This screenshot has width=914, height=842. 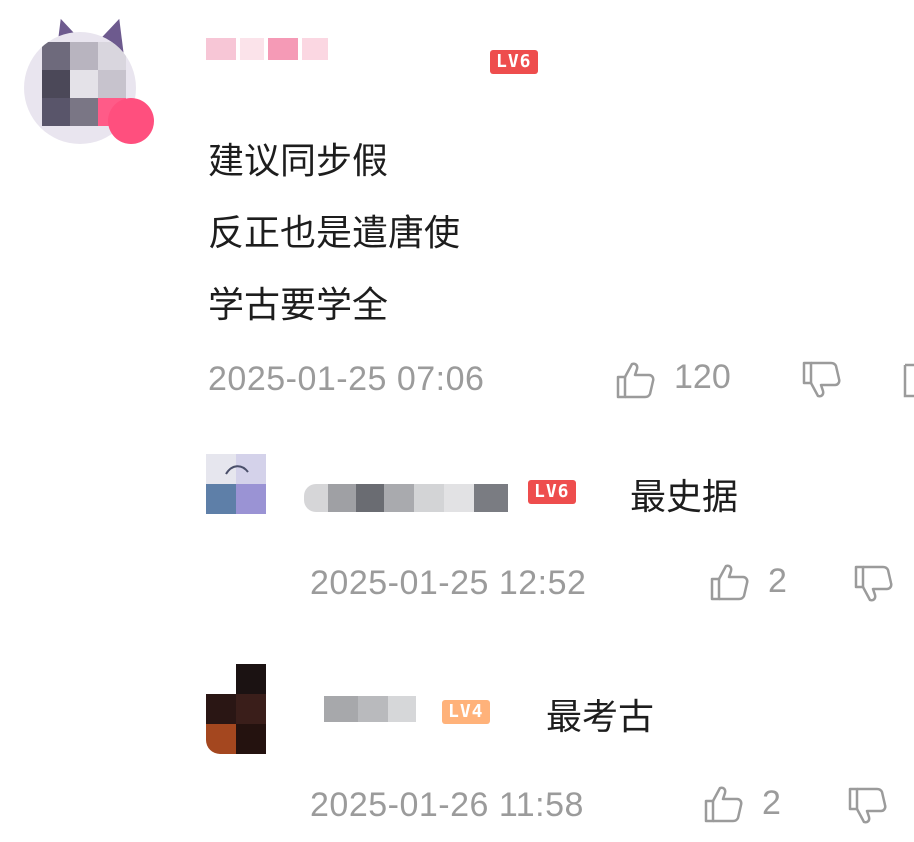 I want to click on reply-text: 最史据, so click(x=684, y=497).